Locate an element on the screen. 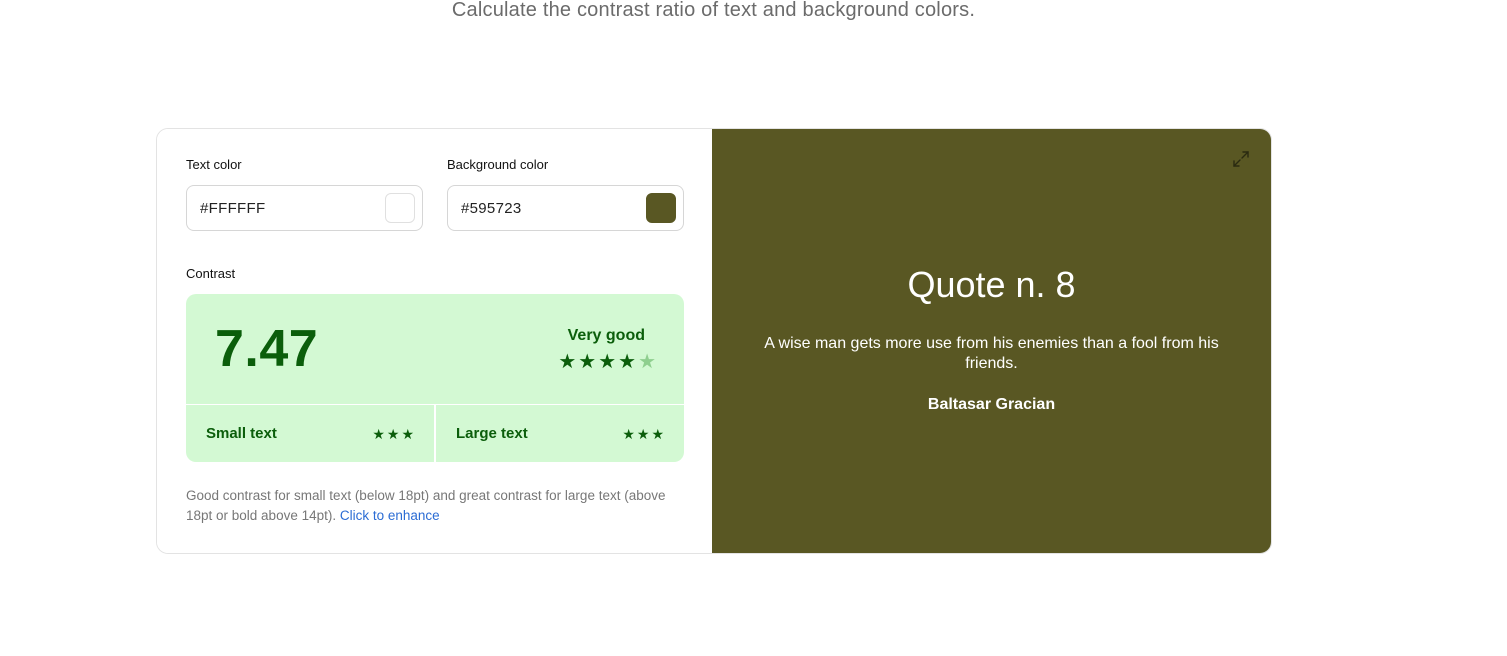 The width and height of the screenshot is (1507, 656). small-text-rating: Small text ★ ★ ★ is located at coordinates (310, 433).